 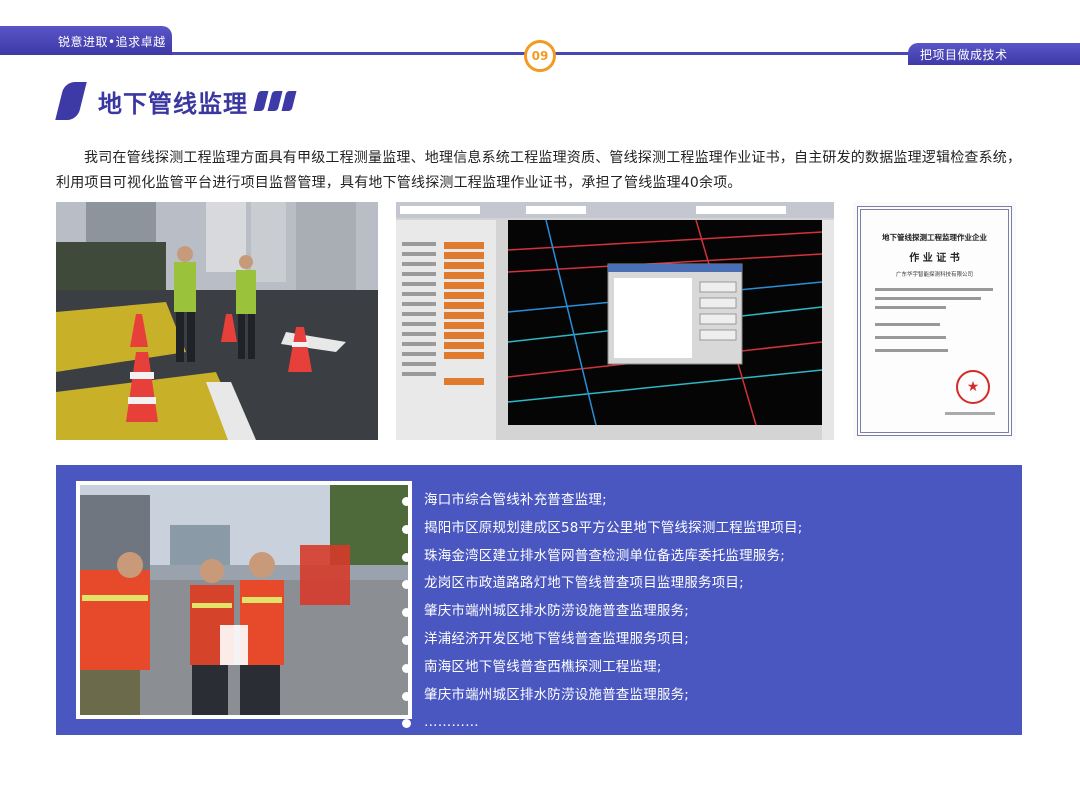 I want to click on list-item: 珠海金湾区建立排水管网普查检测单位备选库委托监理服务;, so click(x=705, y=557).